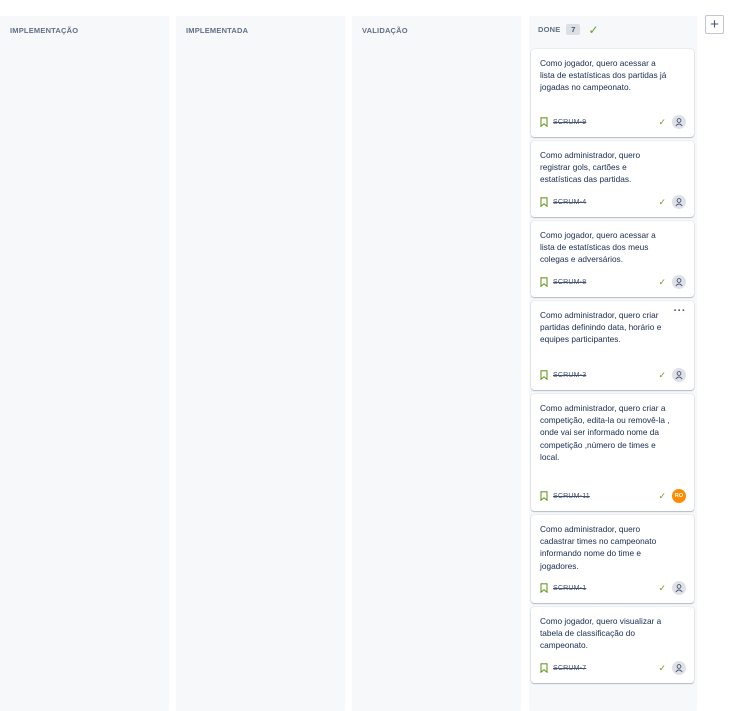  What do you see at coordinates (613, 375) in the screenshot?
I see `card-footer: SCRUM-3 ✓` at bounding box center [613, 375].